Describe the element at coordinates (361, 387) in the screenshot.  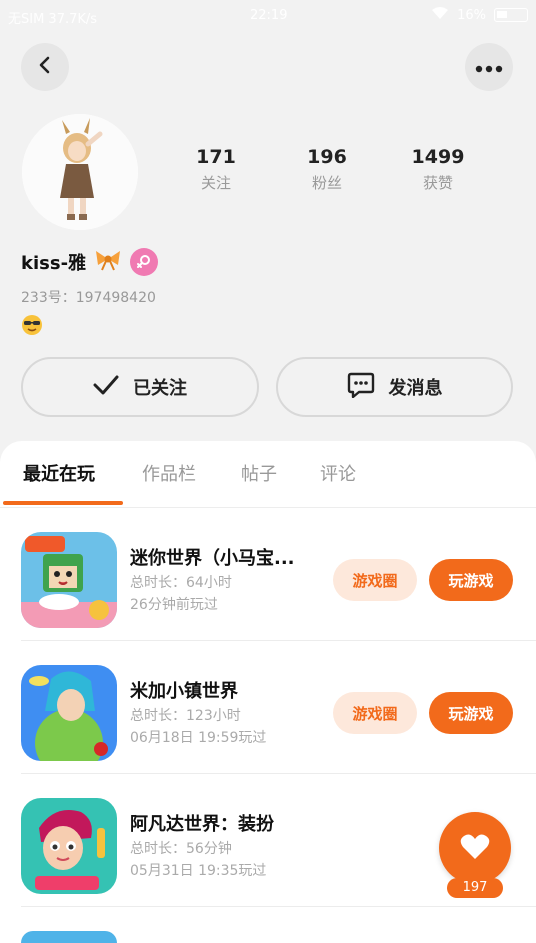
I see `message-bubble-icon` at that location.